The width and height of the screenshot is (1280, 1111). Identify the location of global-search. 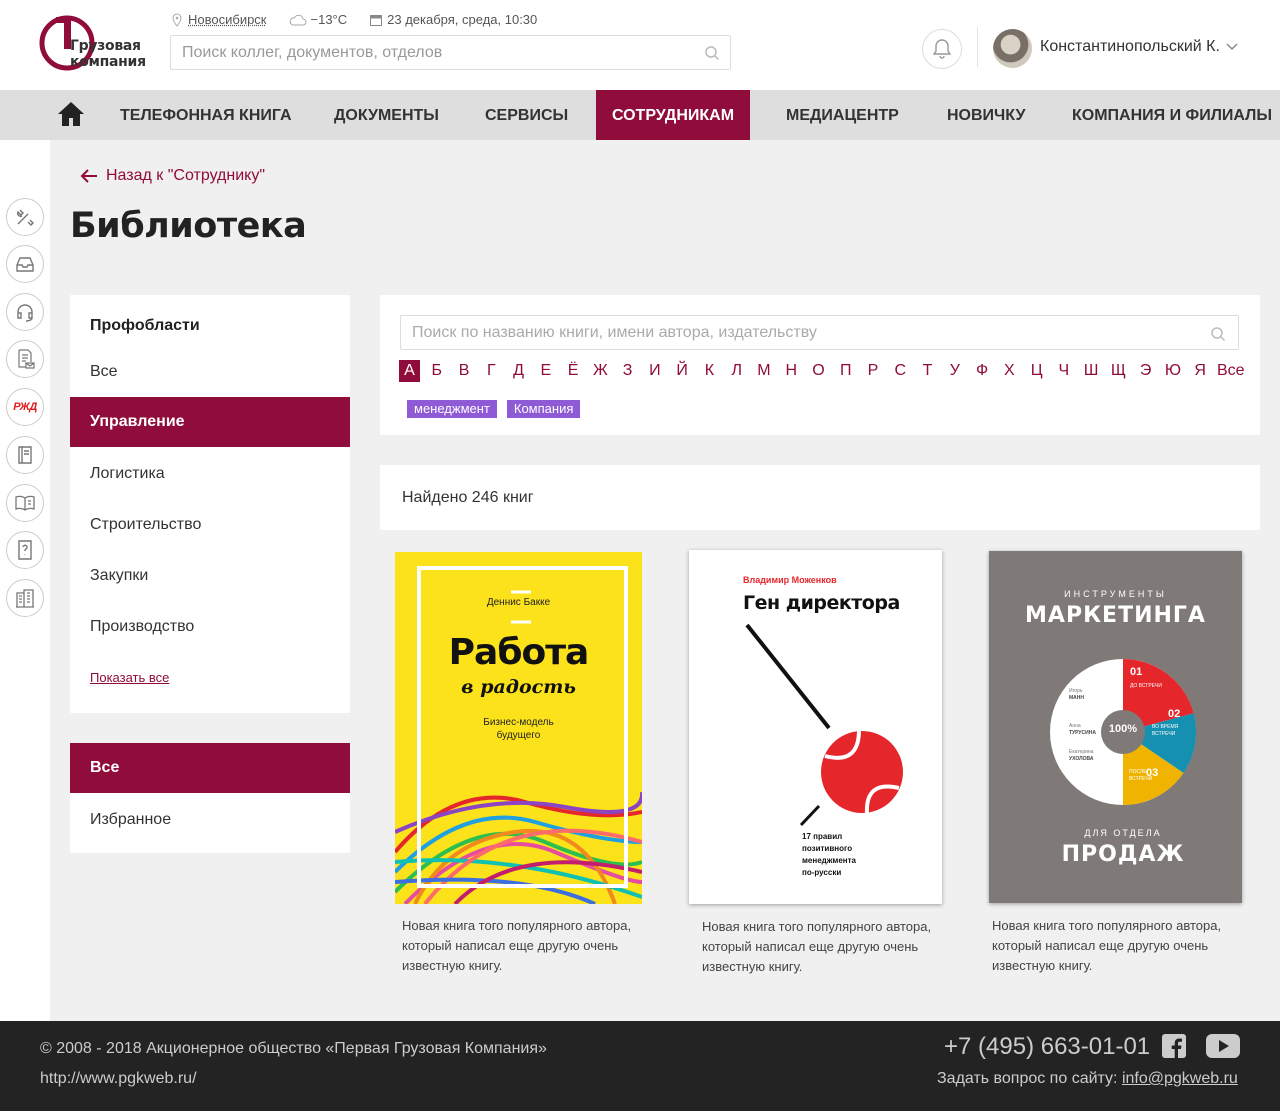
(450, 52).